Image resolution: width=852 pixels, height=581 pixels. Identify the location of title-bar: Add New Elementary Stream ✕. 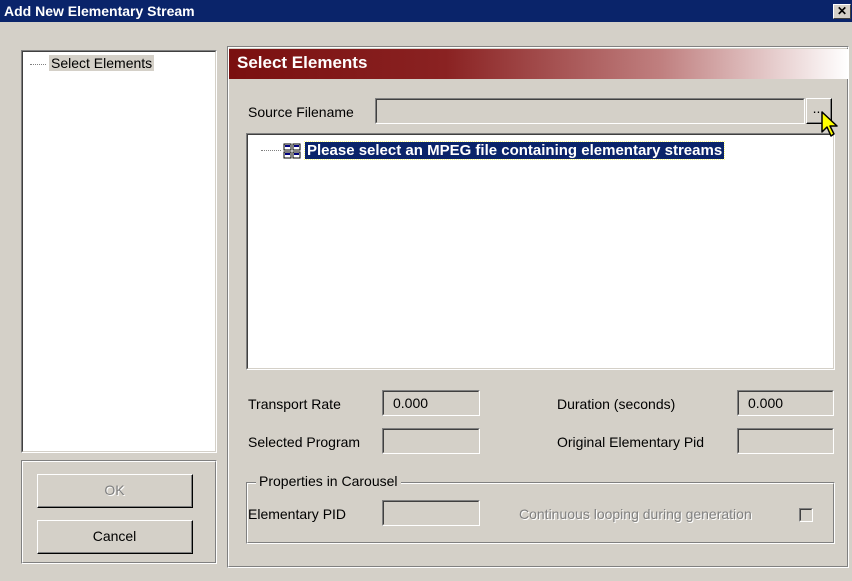
(426, 11).